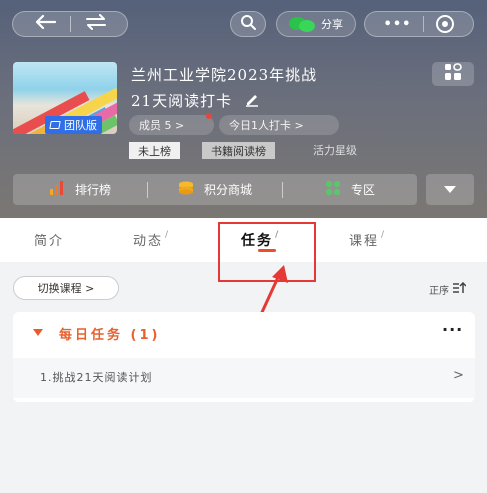 The width and height of the screenshot is (487, 493). What do you see at coordinates (458, 375) in the screenshot?
I see `chevron-right-icon: >` at bounding box center [458, 375].